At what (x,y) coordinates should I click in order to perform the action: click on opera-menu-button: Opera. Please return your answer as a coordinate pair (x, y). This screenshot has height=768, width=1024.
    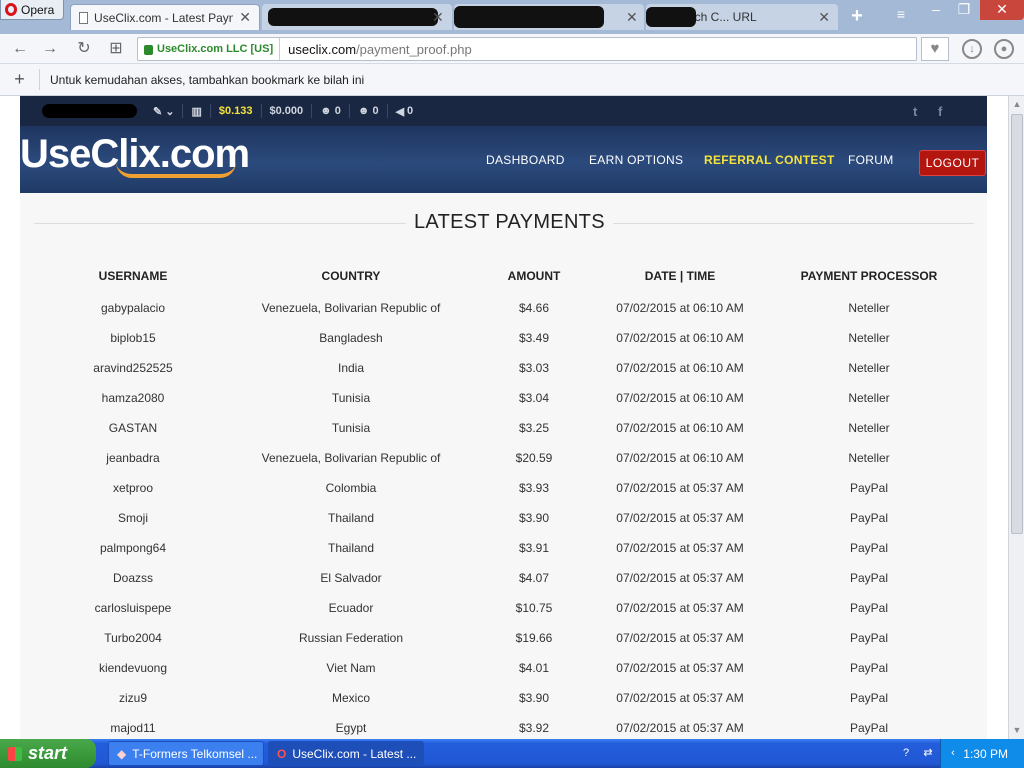
    Looking at the image, I should click on (32, 10).